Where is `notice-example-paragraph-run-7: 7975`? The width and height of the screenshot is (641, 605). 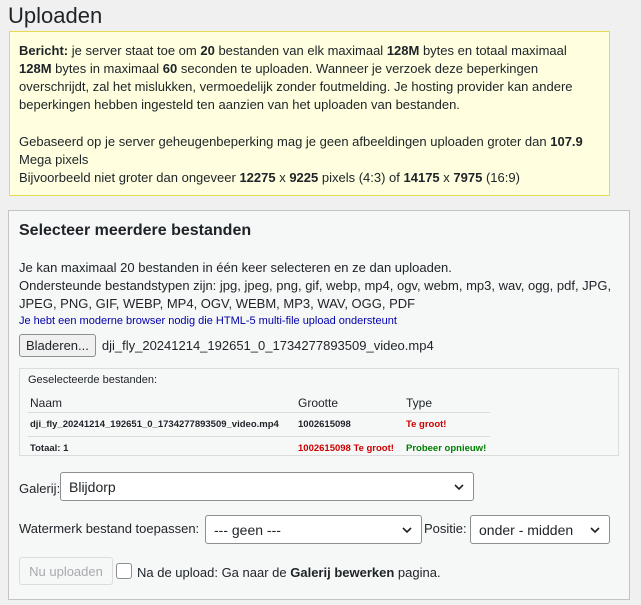
notice-example-paragraph-run-7: 7975 is located at coordinates (468, 177).